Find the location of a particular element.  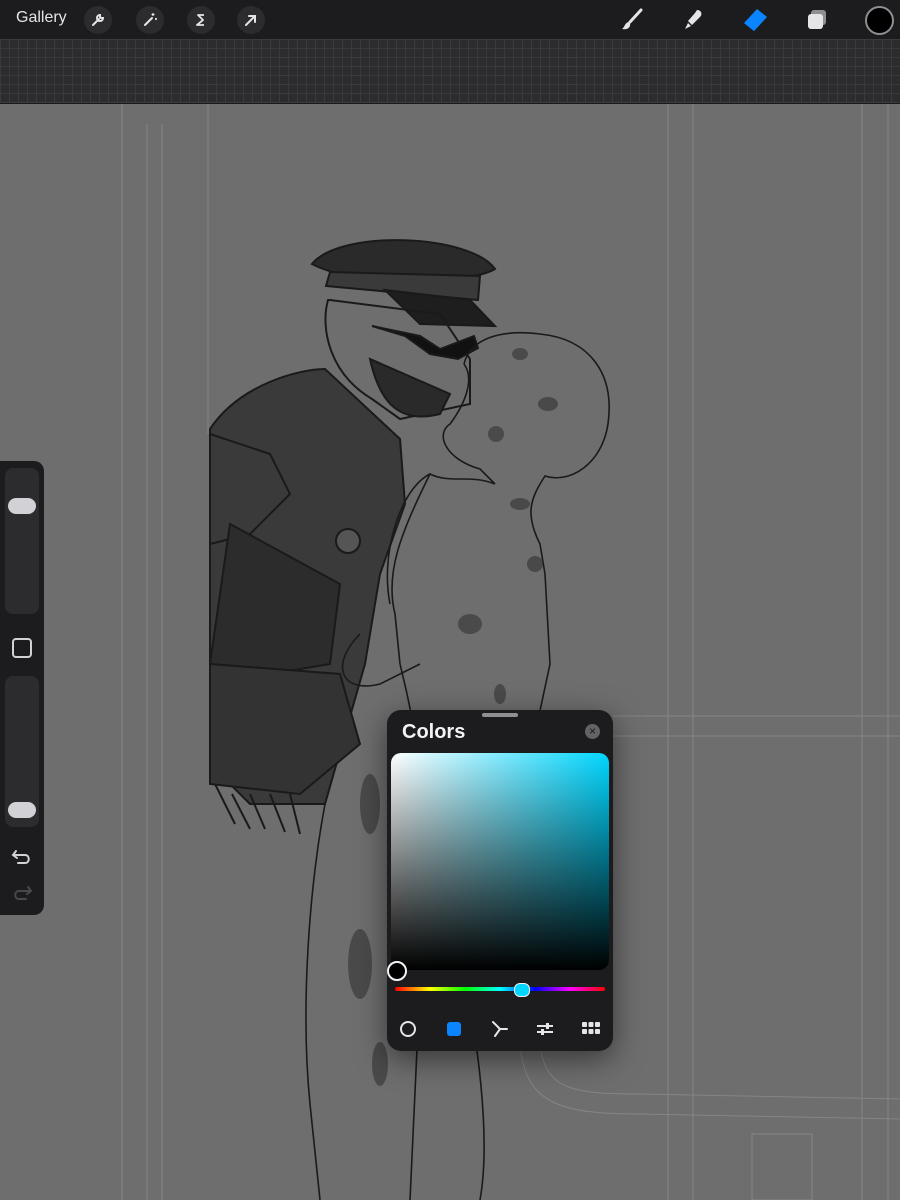

color-swatch-button is located at coordinates (879, 20).